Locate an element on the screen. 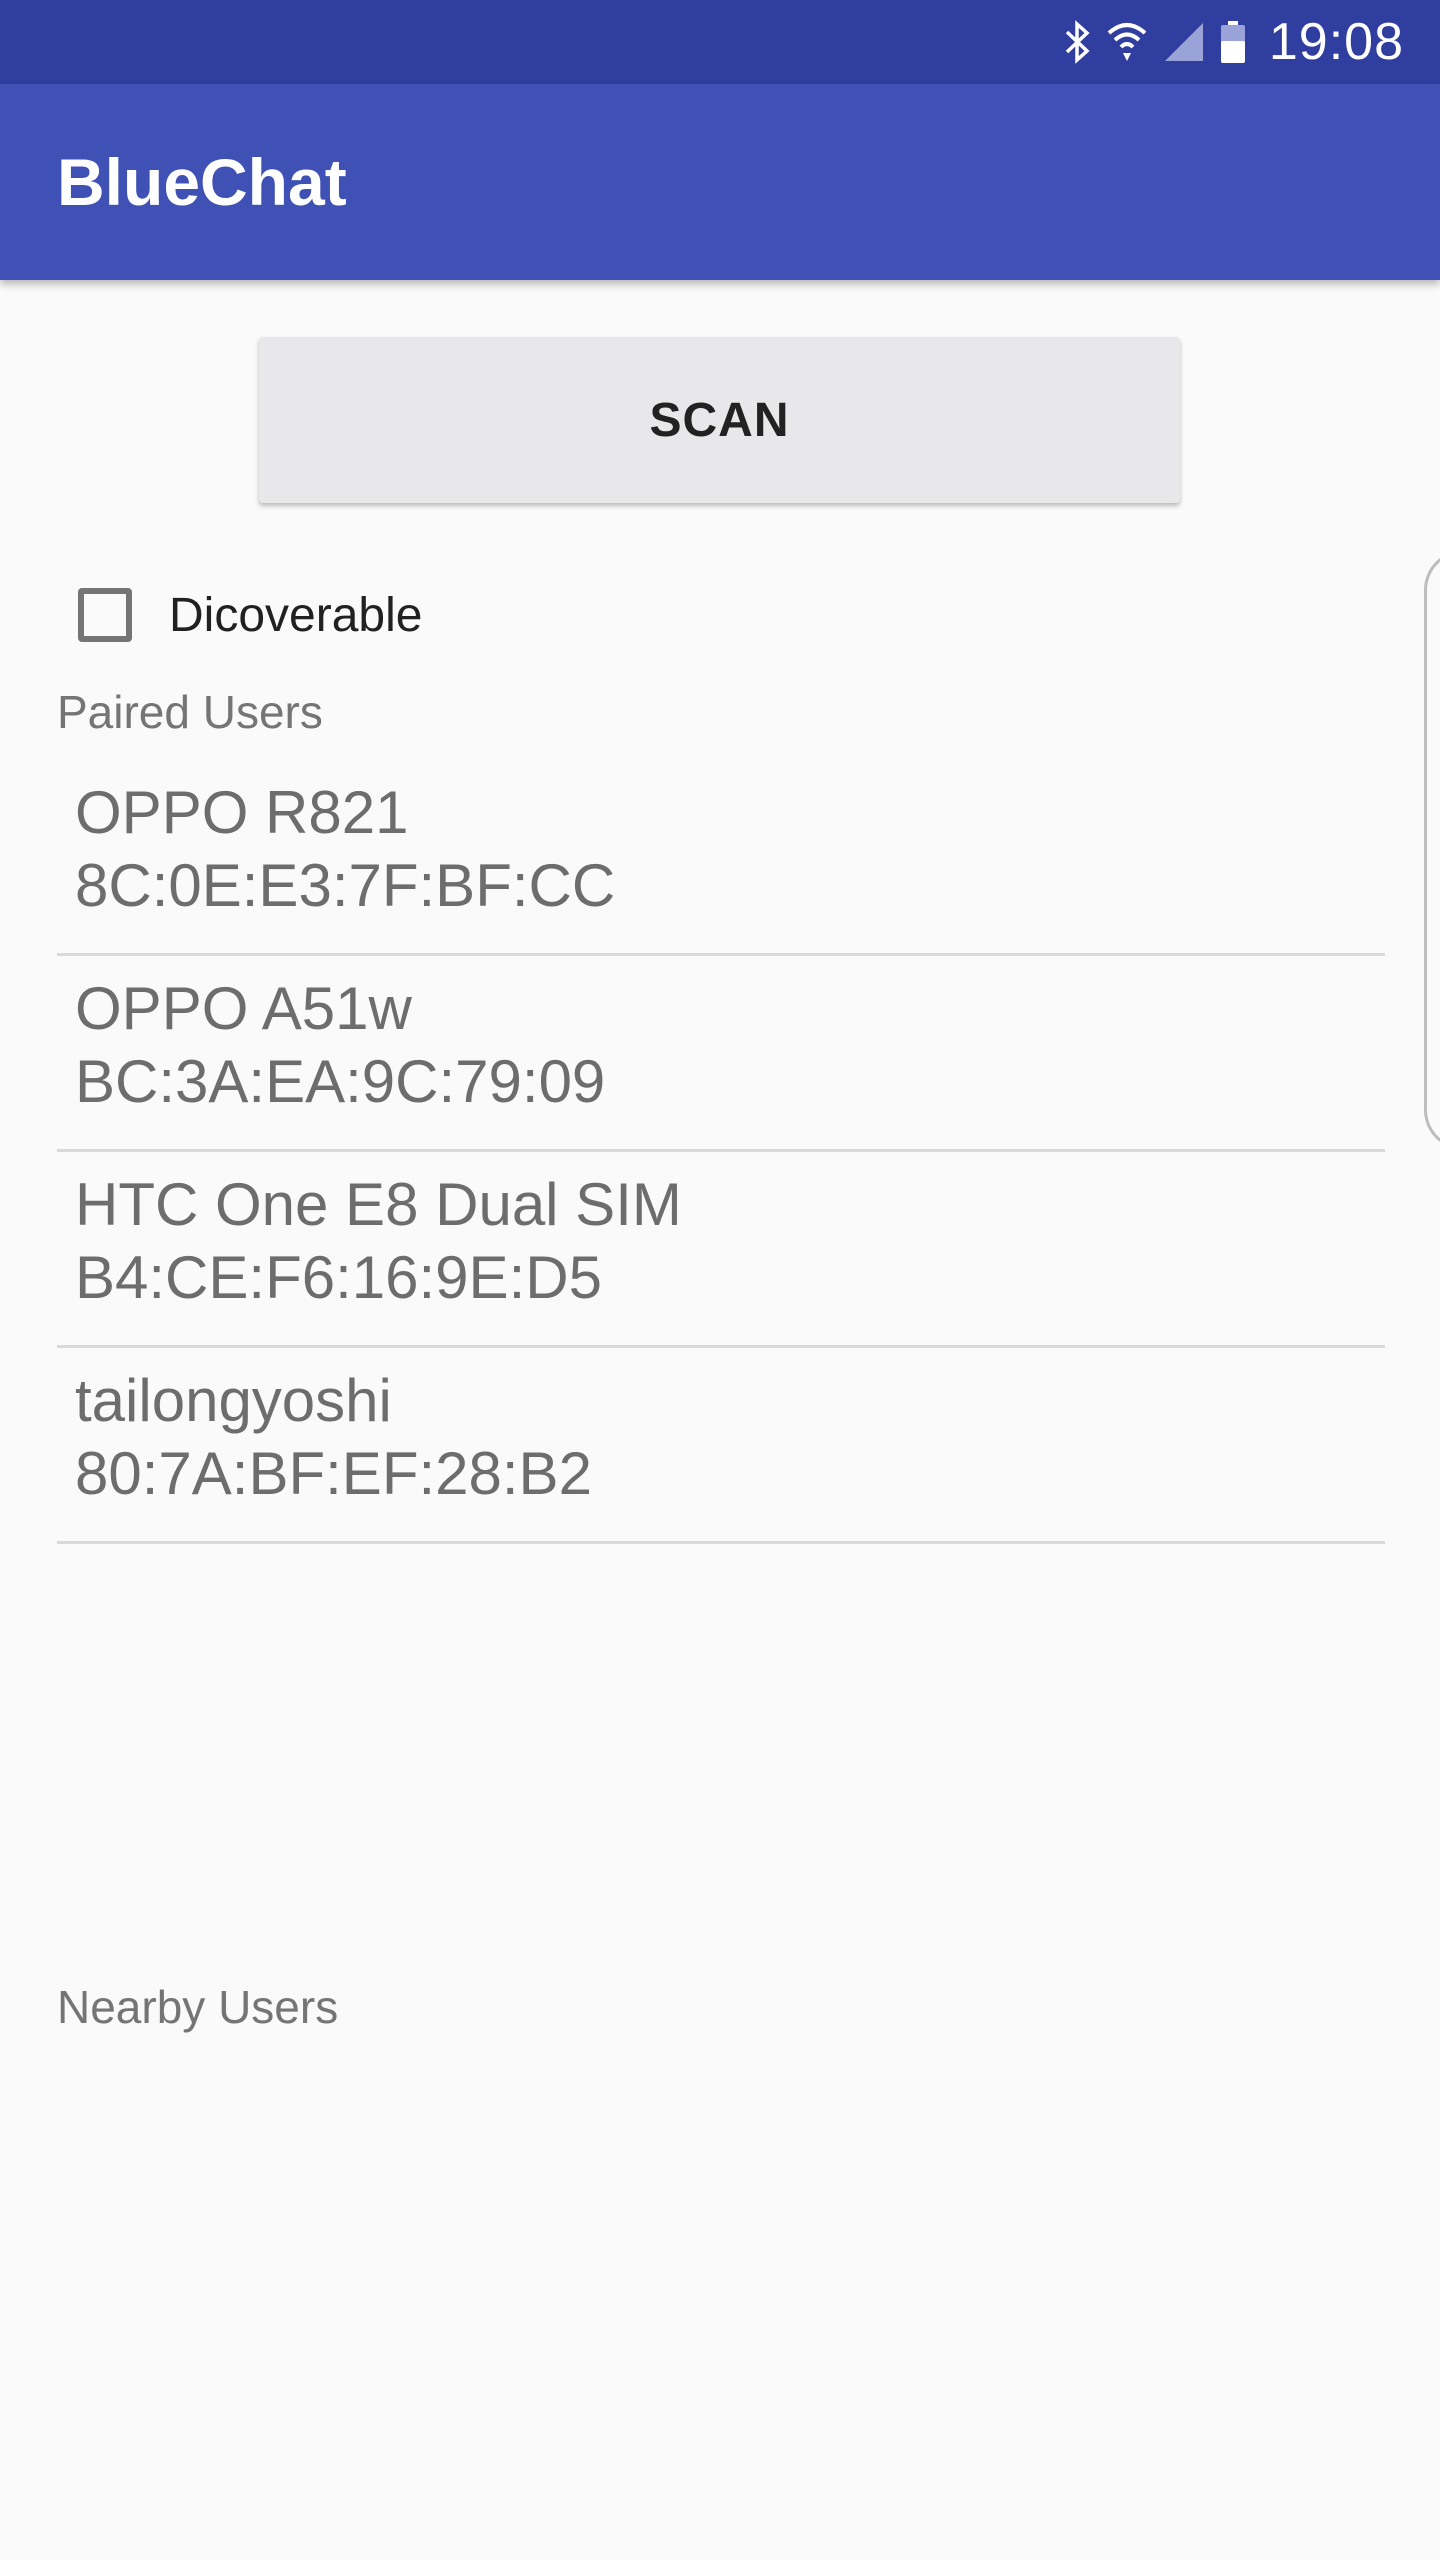 The height and width of the screenshot is (2560, 1440). list-item: OPPO A51w BC:3A:EA:9C:79:09 is located at coordinates (721, 1054).